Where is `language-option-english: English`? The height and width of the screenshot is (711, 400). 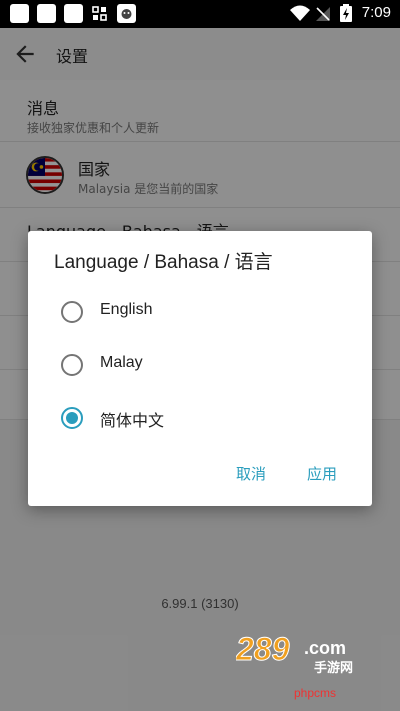 language-option-english: English is located at coordinates (200, 312).